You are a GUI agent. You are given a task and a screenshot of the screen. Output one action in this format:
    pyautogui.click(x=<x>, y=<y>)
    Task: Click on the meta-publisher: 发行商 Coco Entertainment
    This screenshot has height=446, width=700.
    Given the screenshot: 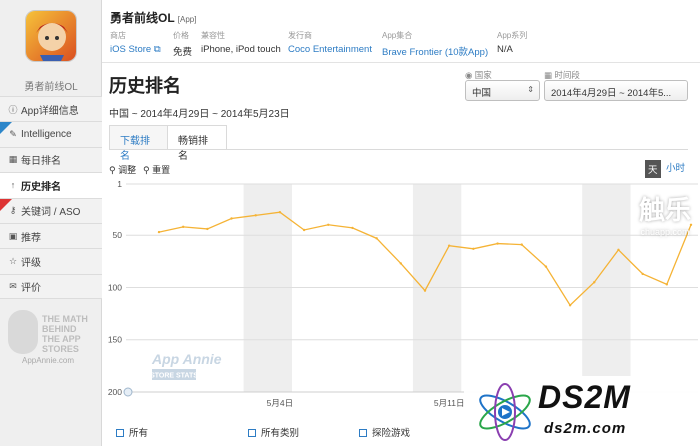 What is the action you would take?
    pyautogui.click(x=330, y=42)
    